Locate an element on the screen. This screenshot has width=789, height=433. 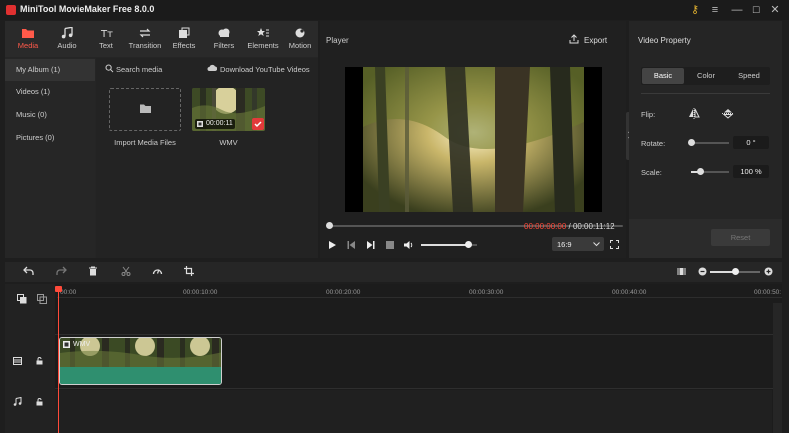
download-youtube-button: Download YouTube Videos is located at coordinates (265, 69).